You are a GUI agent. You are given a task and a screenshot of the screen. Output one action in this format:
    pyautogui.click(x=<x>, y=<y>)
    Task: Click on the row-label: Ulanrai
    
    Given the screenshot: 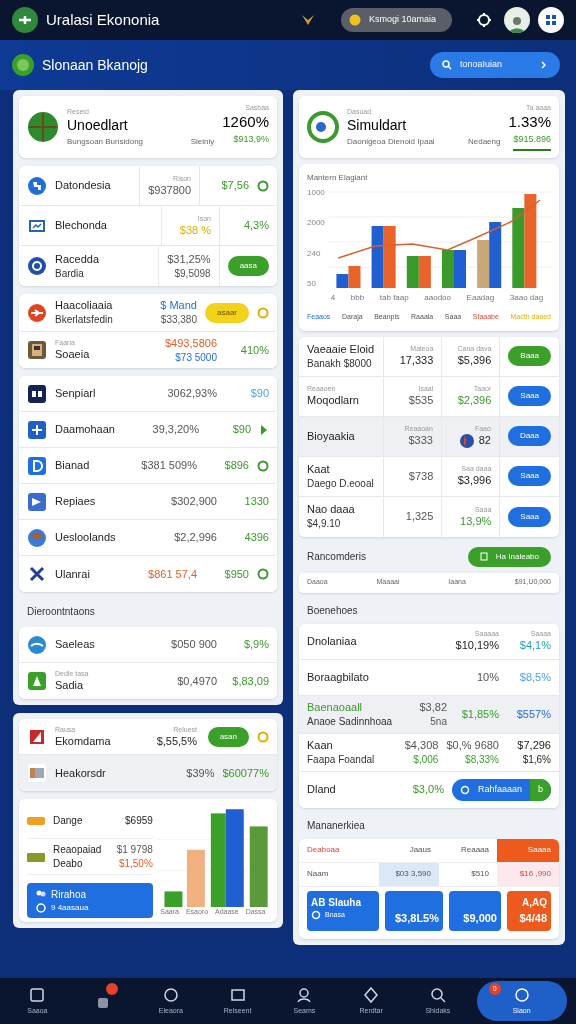 What is the action you would take?
    pyautogui.click(x=73, y=574)
    